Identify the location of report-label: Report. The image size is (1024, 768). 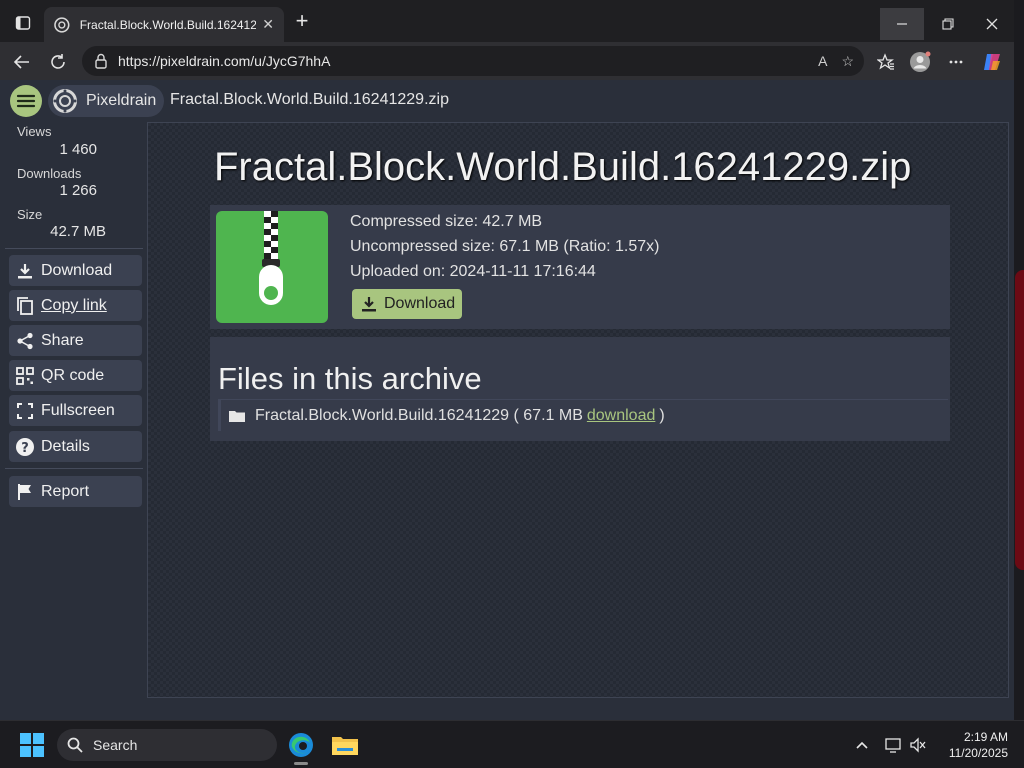
(65, 491).